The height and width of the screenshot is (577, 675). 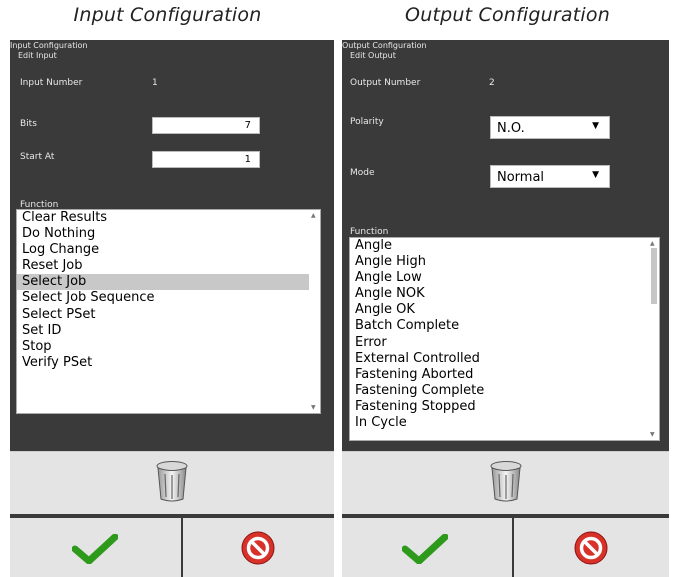 What do you see at coordinates (504, 375) in the screenshot?
I see `function-option: Fastening Aborted` at bounding box center [504, 375].